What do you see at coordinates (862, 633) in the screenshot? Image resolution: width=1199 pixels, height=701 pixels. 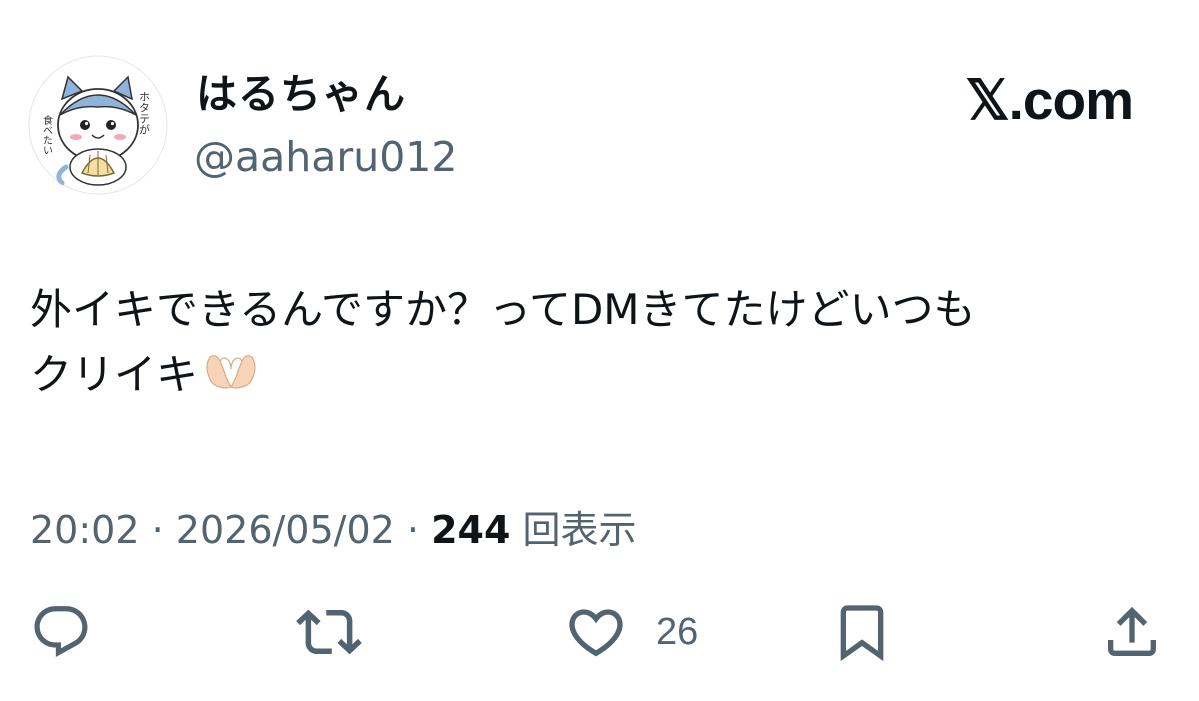 I see `bookmark-icon` at bounding box center [862, 633].